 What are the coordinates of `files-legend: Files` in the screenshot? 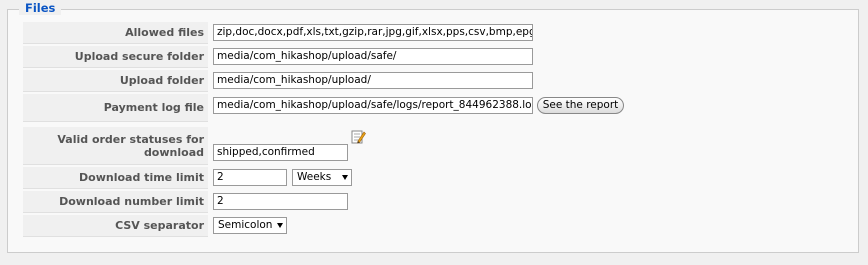 It's located at (40, 8).